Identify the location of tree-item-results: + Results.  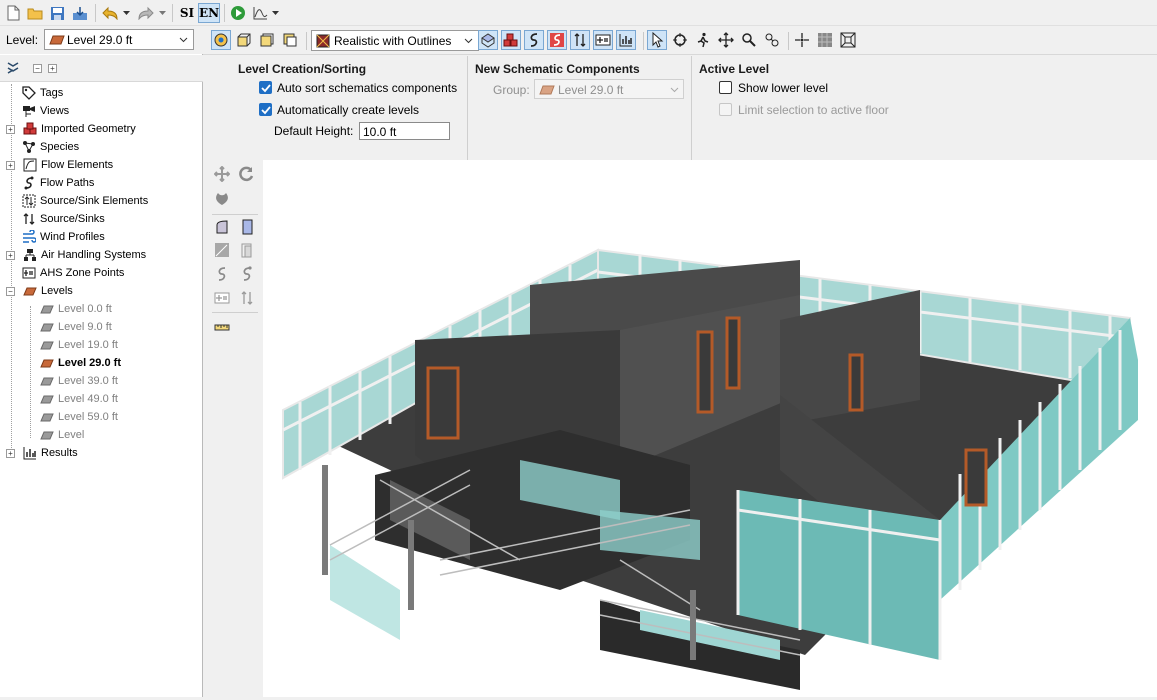
(42, 453).